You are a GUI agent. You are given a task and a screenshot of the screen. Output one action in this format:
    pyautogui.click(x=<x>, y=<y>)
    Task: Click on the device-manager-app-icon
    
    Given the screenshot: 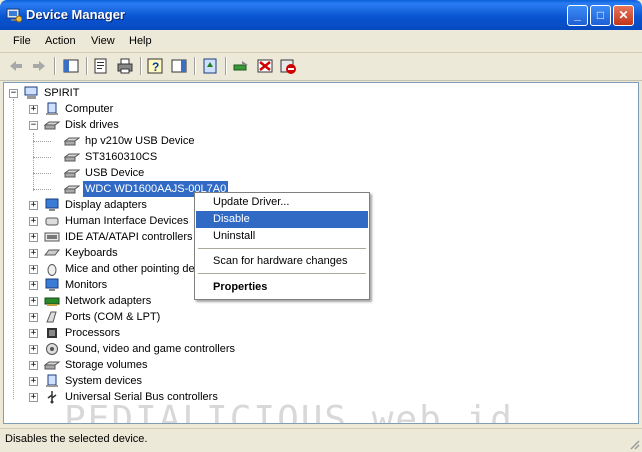 What is the action you would take?
    pyautogui.click(x=14, y=15)
    